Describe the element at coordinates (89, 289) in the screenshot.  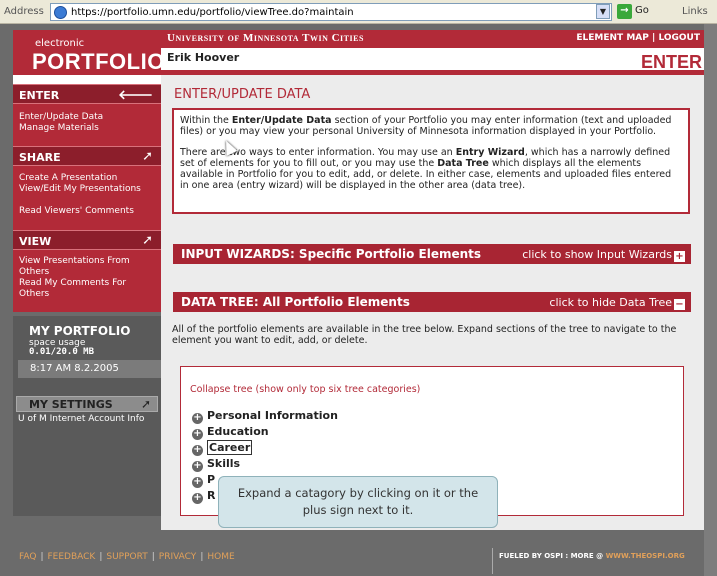
I see `sidebar-item-read-my-comments: Read My Comments For Others` at that location.